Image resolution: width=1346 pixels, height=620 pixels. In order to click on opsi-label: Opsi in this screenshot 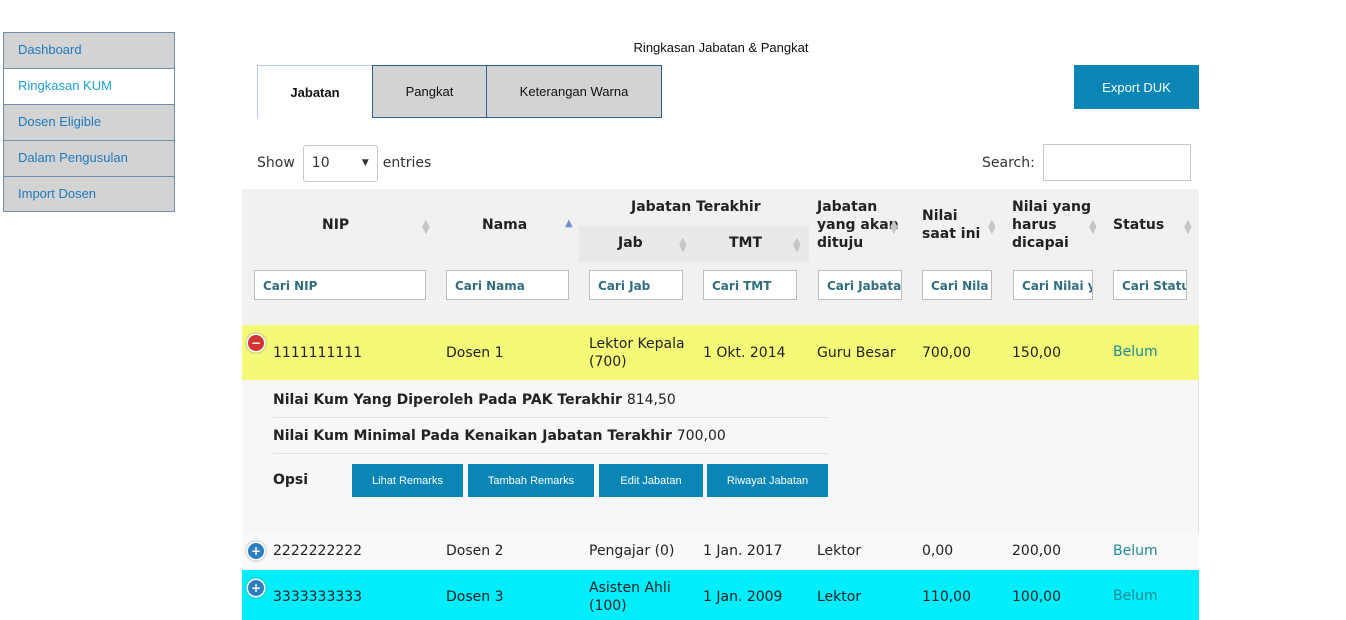, I will do `click(291, 480)`.